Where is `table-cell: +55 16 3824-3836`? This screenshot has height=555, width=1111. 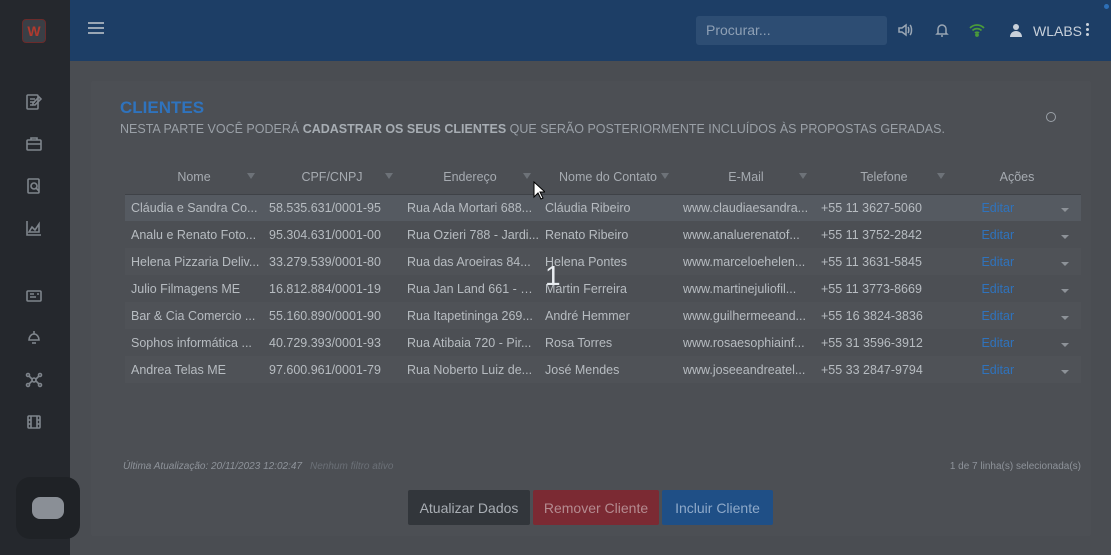 table-cell: +55 16 3824-3836 is located at coordinates (884, 315).